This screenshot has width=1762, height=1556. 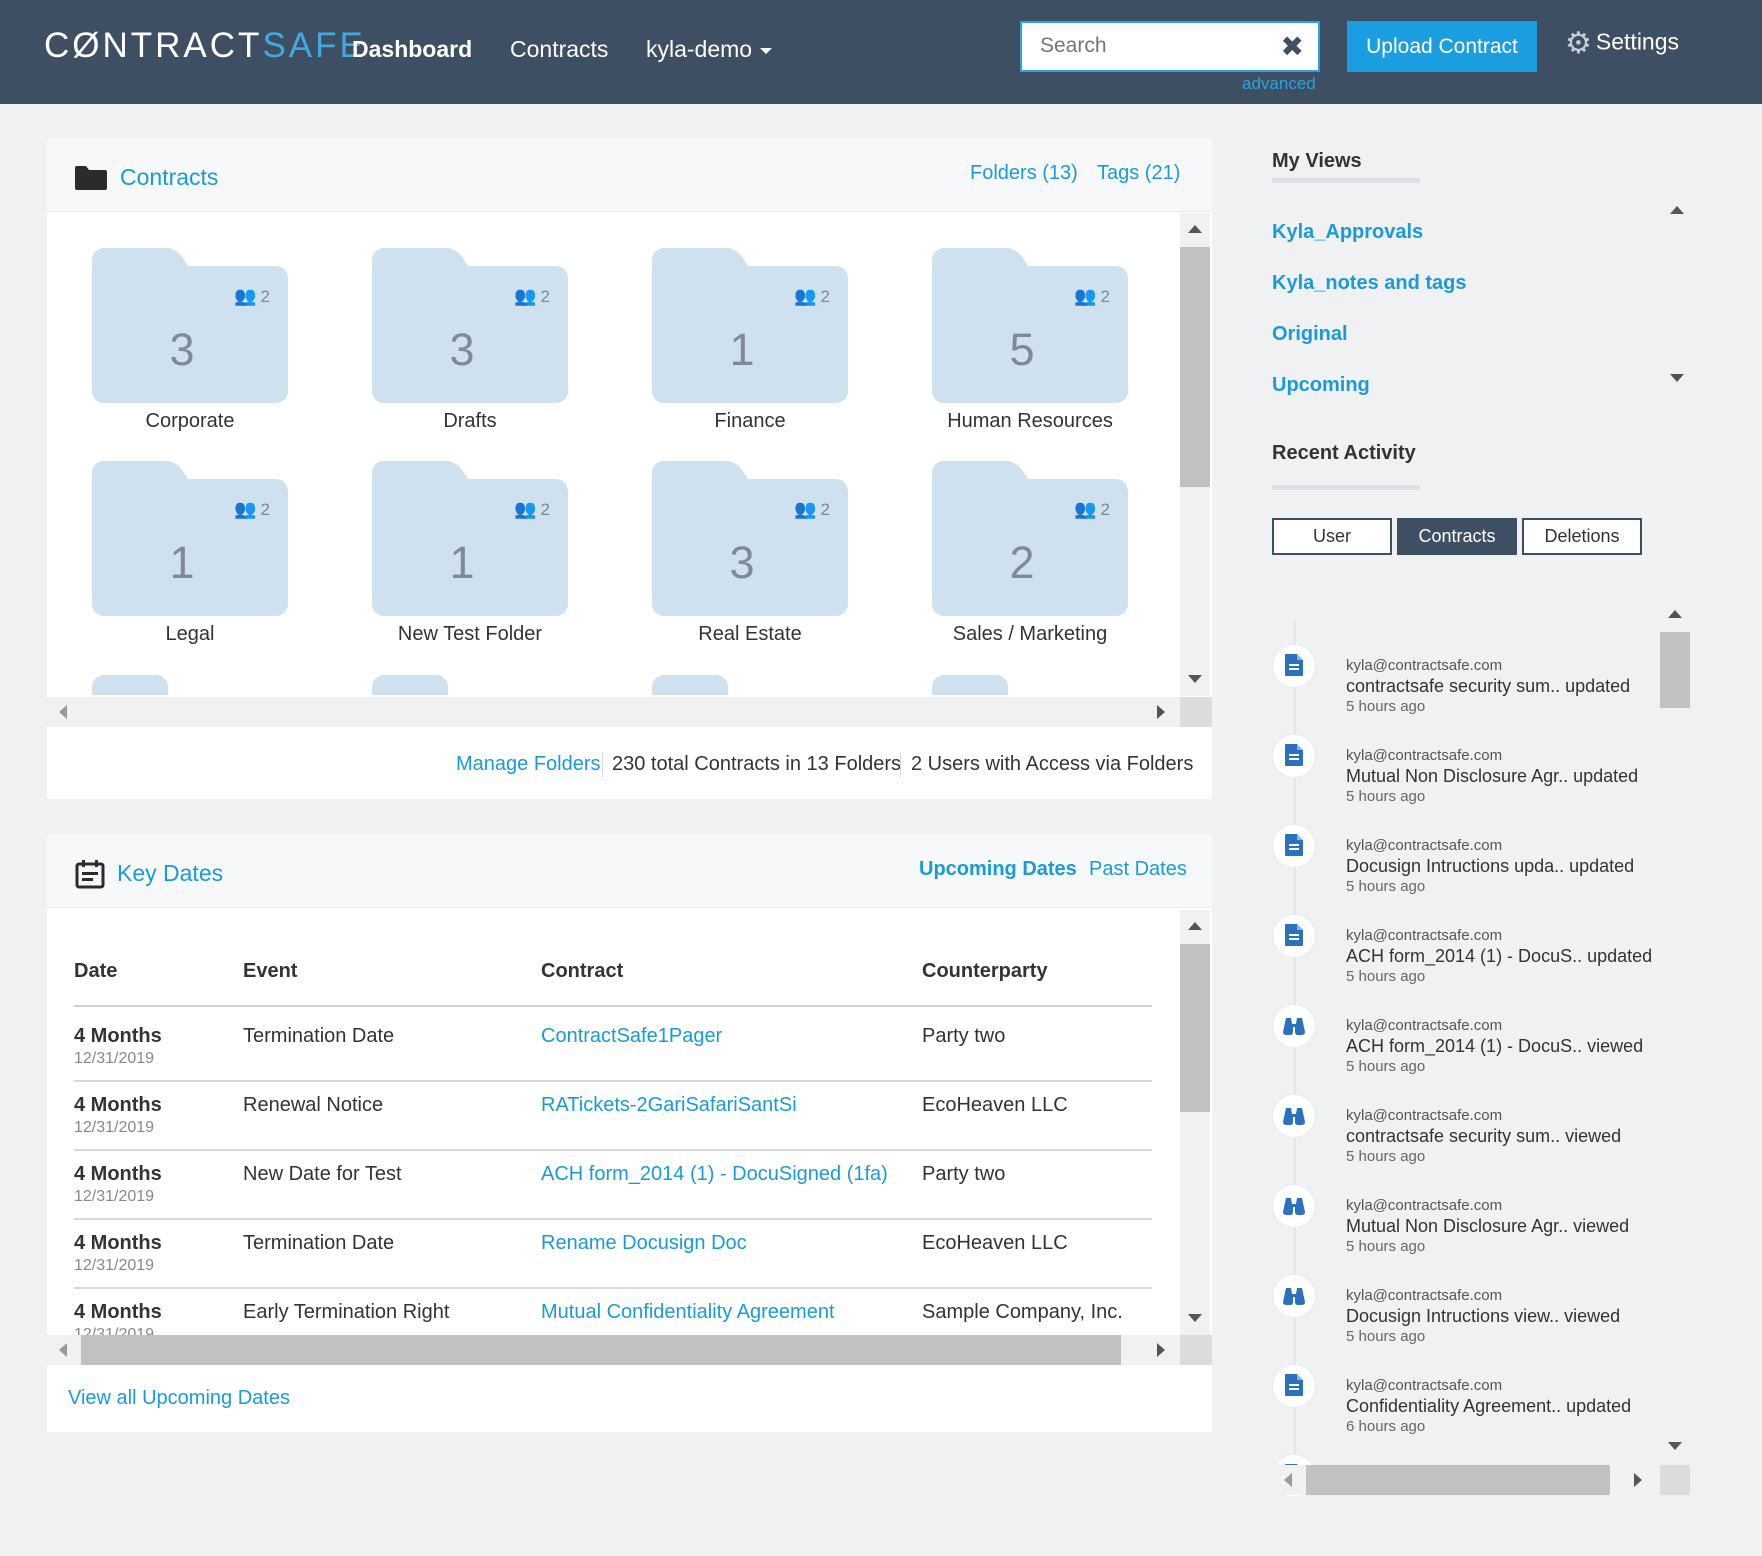 What do you see at coordinates (528, 764) in the screenshot?
I see `manage-folders-link: Manage Folders` at bounding box center [528, 764].